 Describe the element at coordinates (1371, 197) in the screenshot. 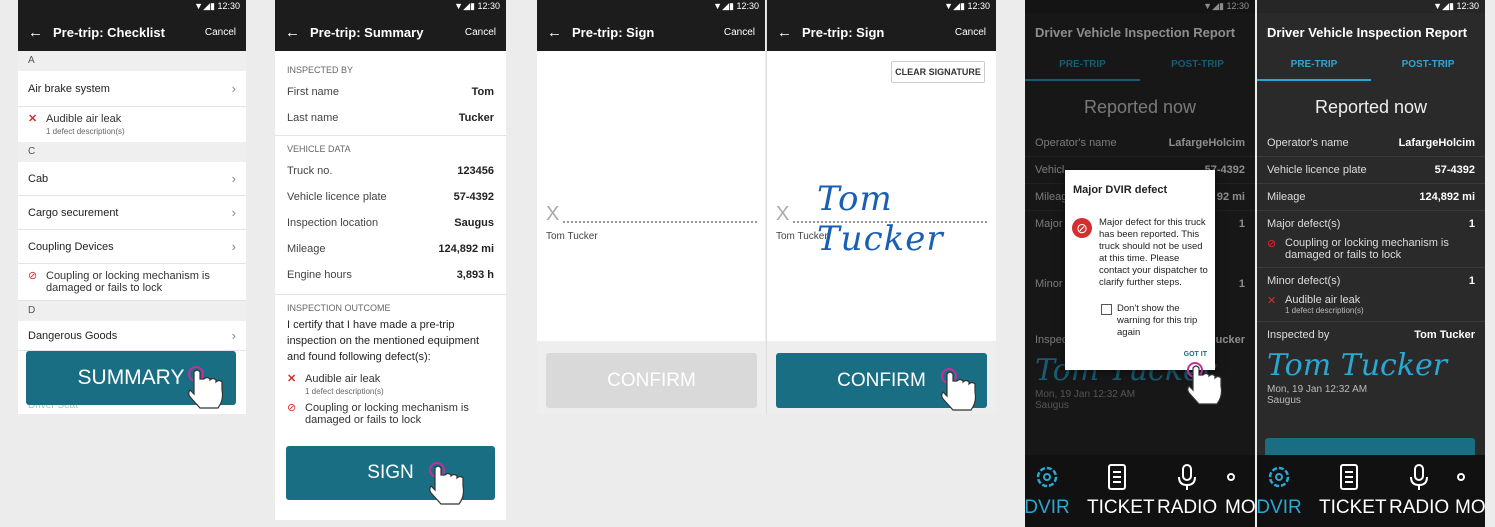

I see `field-mileage: Mileage 124,892 mi` at that location.